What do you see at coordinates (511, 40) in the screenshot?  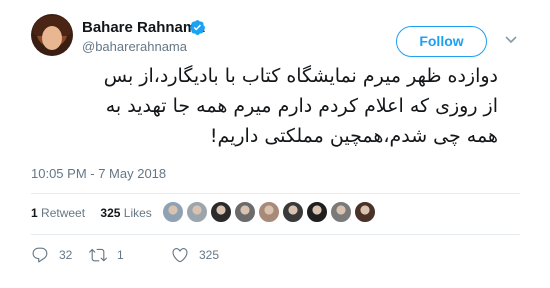 I see `chevron-down-icon` at bounding box center [511, 40].